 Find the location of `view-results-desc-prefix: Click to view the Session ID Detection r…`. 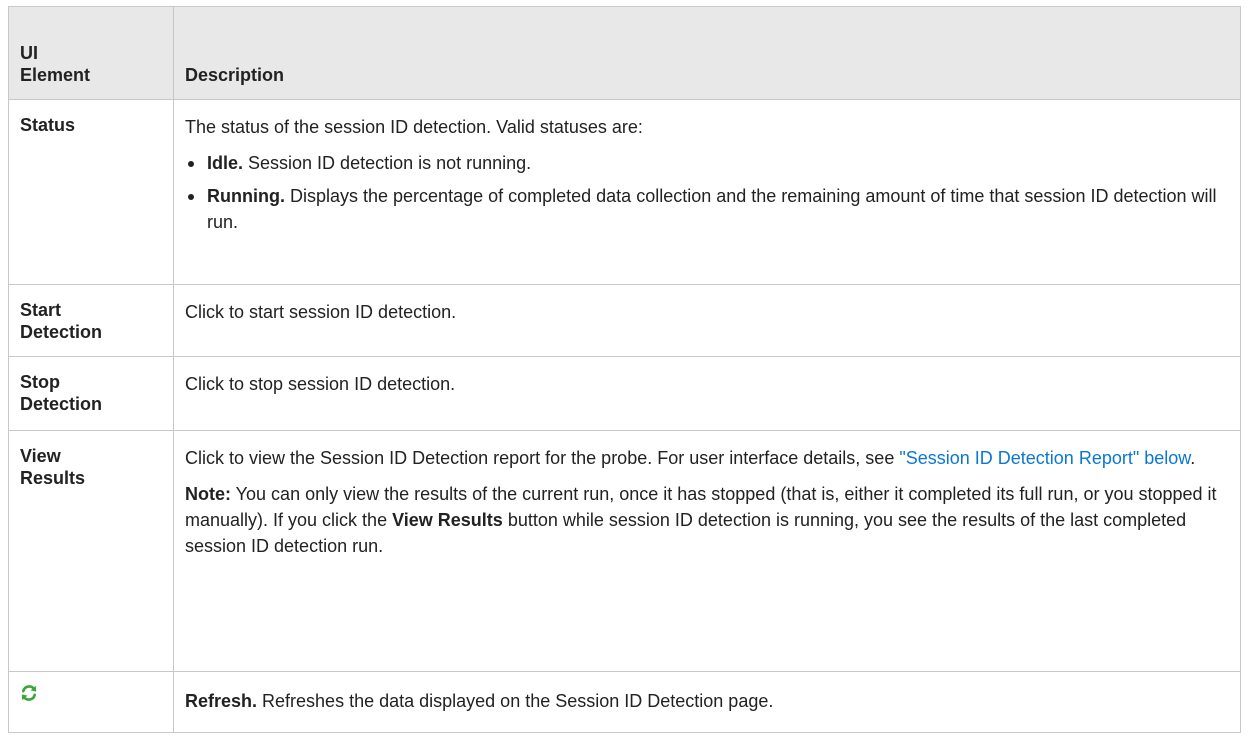

view-results-desc-prefix: Click to view the Session ID Detection r… is located at coordinates (542, 458).